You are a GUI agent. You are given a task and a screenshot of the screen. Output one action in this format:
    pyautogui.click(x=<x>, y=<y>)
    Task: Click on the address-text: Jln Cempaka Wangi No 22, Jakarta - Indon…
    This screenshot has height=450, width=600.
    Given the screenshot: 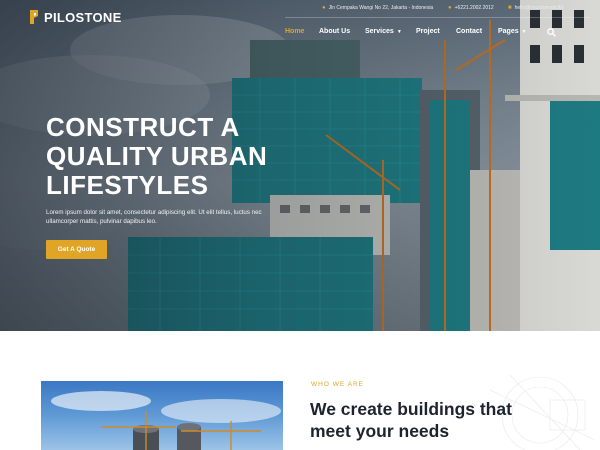 What is the action you would take?
    pyautogui.click(x=381, y=8)
    